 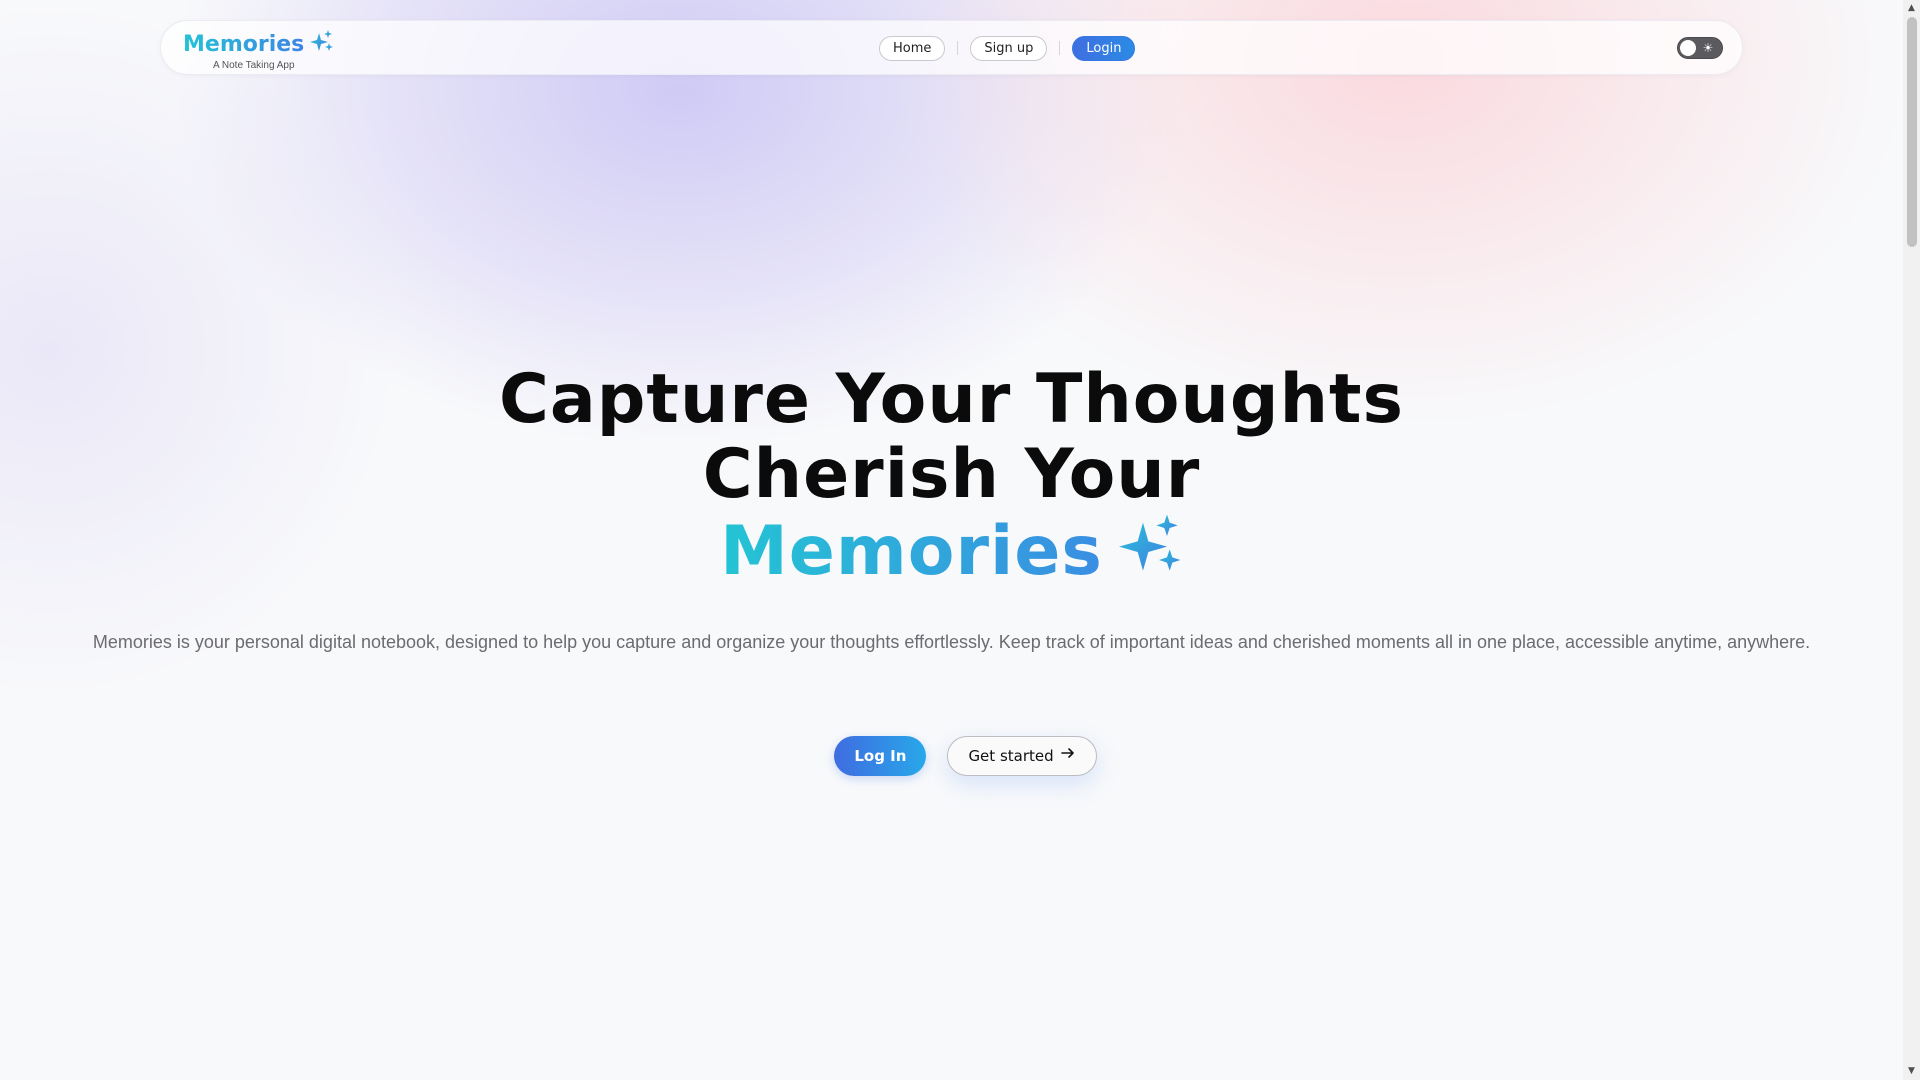 What do you see at coordinates (951, 399) in the screenshot?
I see `hero-line-1: Capture Your Thoughts` at bounding box center [951, 399].